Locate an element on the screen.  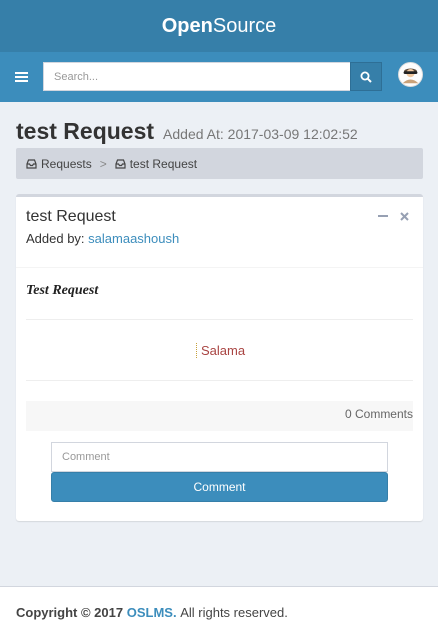
minus-icon is located at coordinates (383, 216).